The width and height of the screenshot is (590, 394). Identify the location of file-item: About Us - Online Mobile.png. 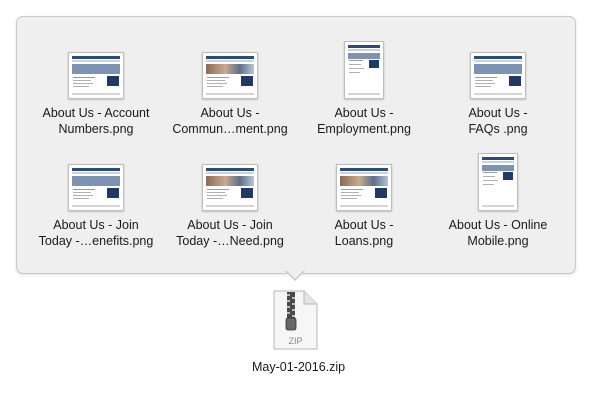
(498, 199).